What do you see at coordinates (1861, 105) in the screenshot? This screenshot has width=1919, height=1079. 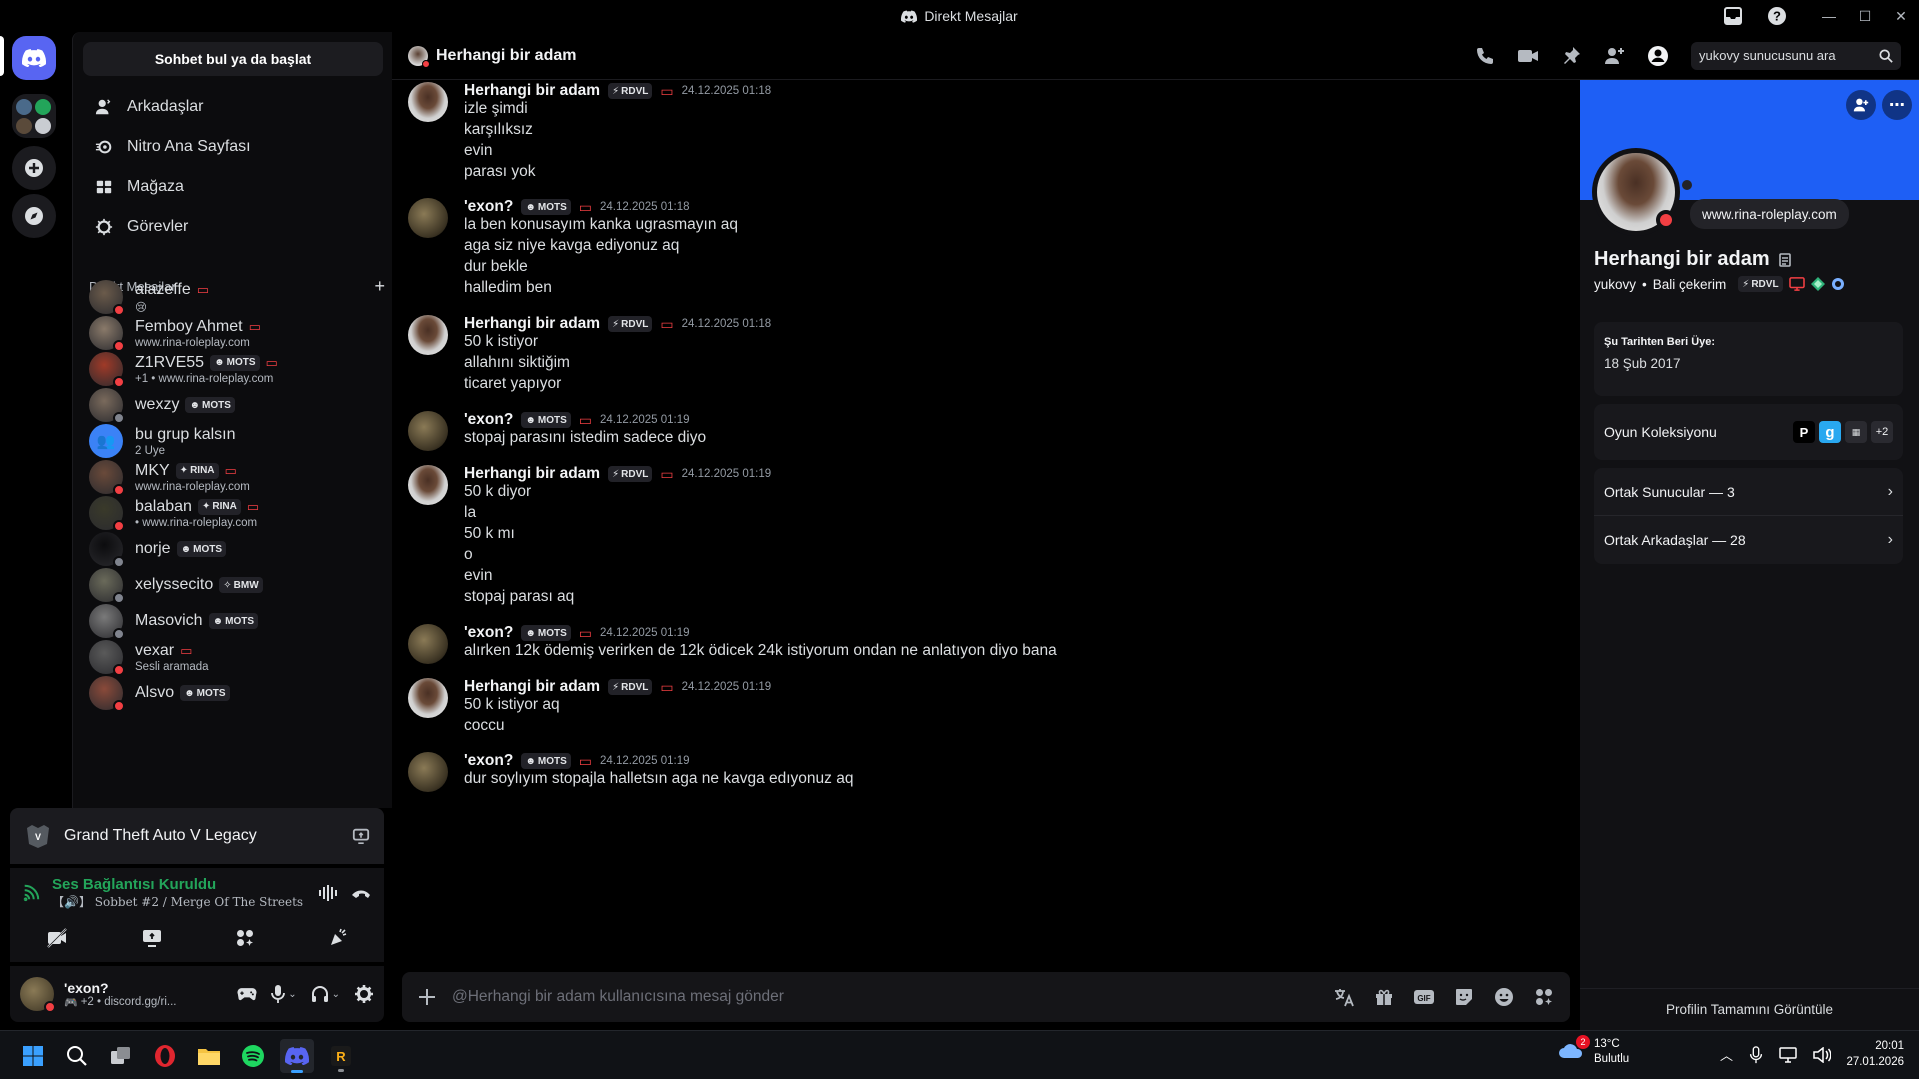 I see `add-friend-button` at bounding box center [1861, 105].